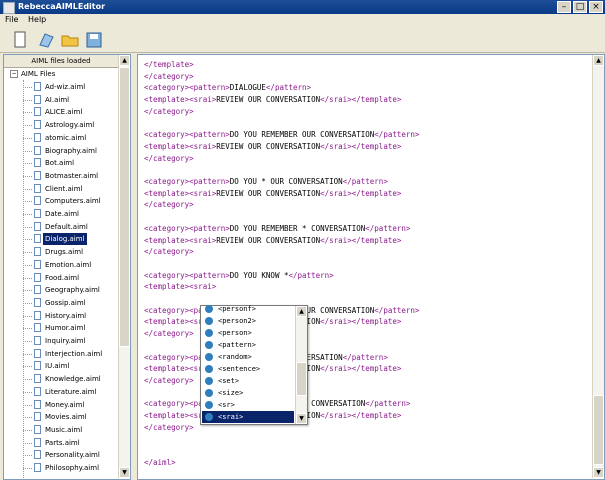 The image size is (605, 480). Describe the element at coordinates (32, 74) in the screenshot. I see `tree-root: − AIML Files` at that location.